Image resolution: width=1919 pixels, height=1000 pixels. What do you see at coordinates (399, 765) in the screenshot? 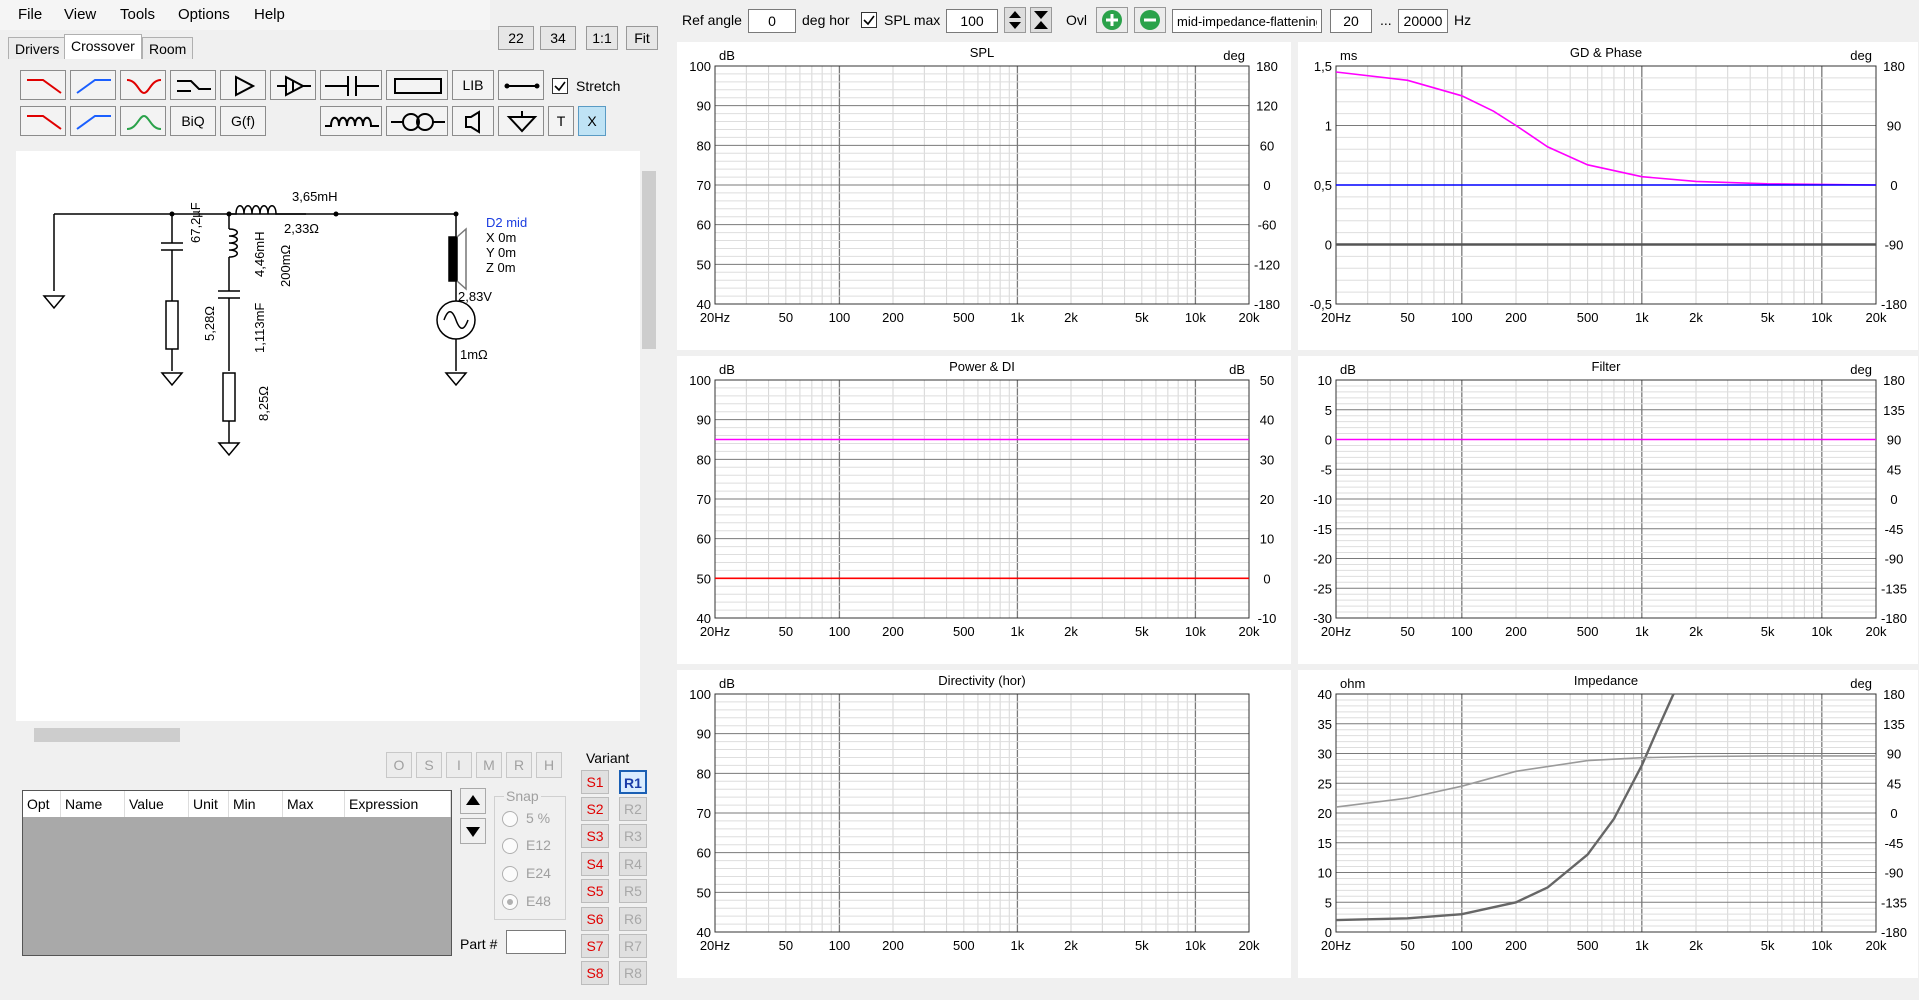
I see `opt-o-button: O` at bounding box center [399, 765].